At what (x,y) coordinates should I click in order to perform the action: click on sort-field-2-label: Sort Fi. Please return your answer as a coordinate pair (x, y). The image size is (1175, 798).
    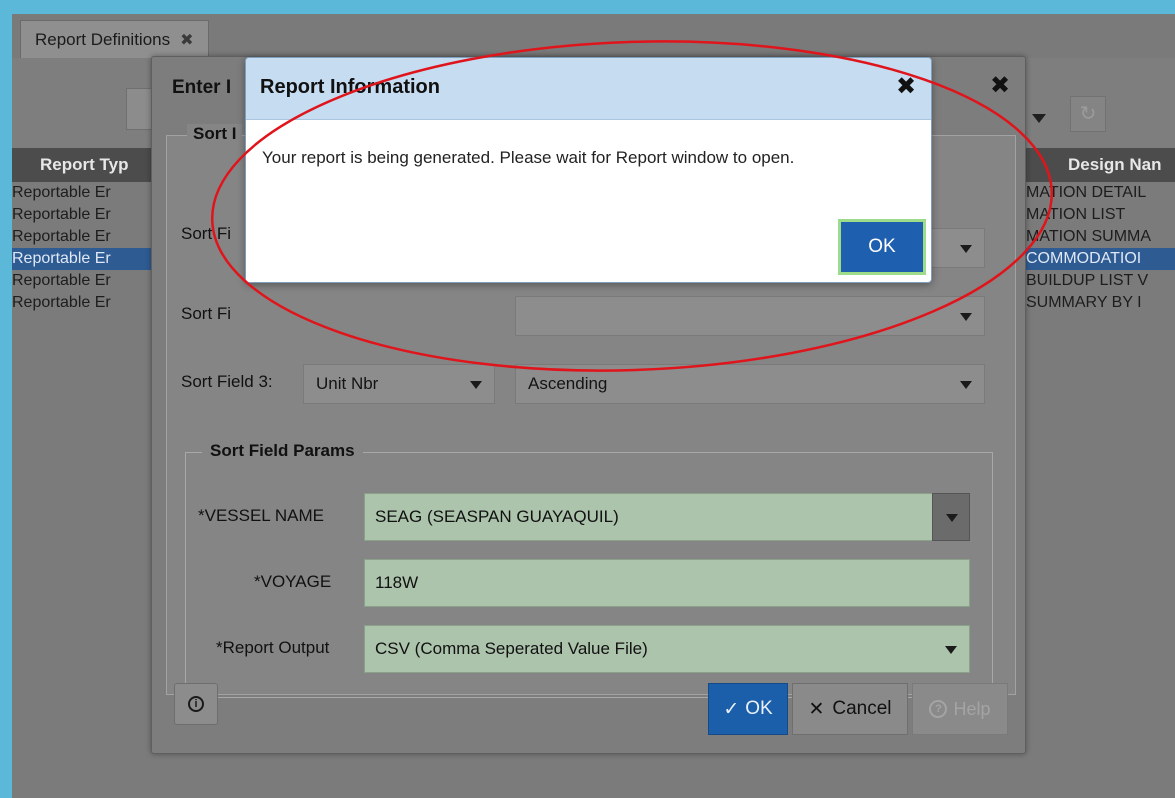
    Looking at the image, I should click on (206, 313).